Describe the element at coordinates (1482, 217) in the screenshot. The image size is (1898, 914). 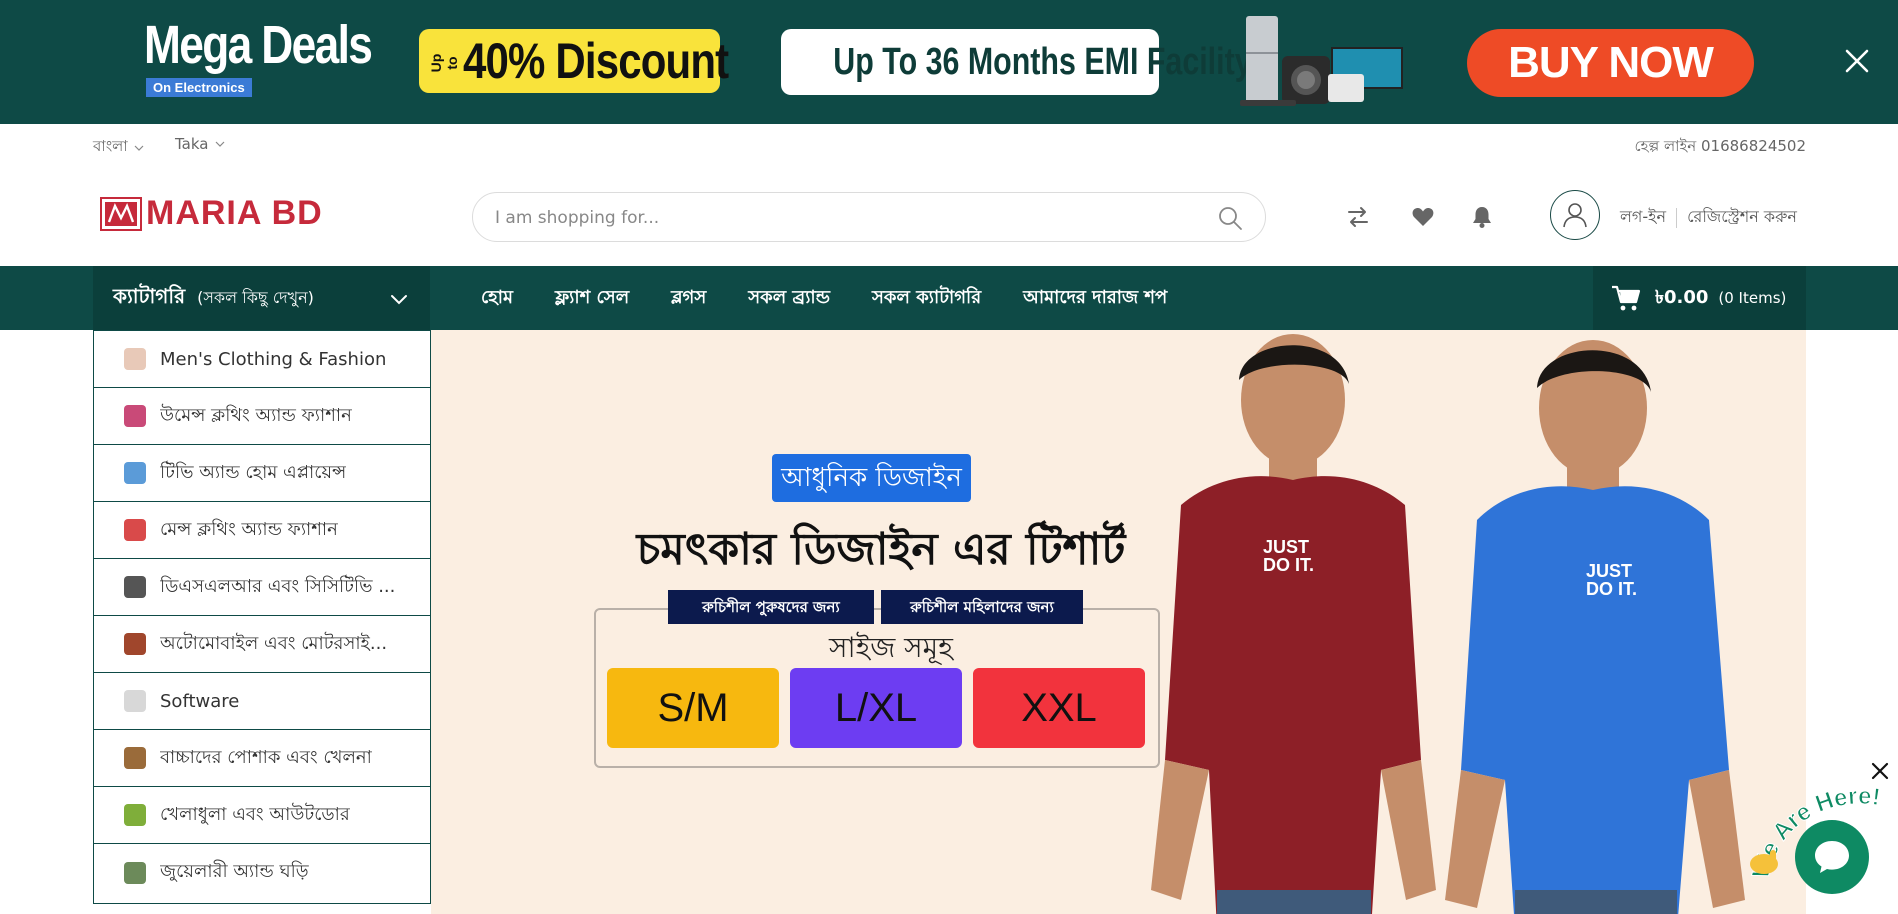
I see `bell-icon` at that location.